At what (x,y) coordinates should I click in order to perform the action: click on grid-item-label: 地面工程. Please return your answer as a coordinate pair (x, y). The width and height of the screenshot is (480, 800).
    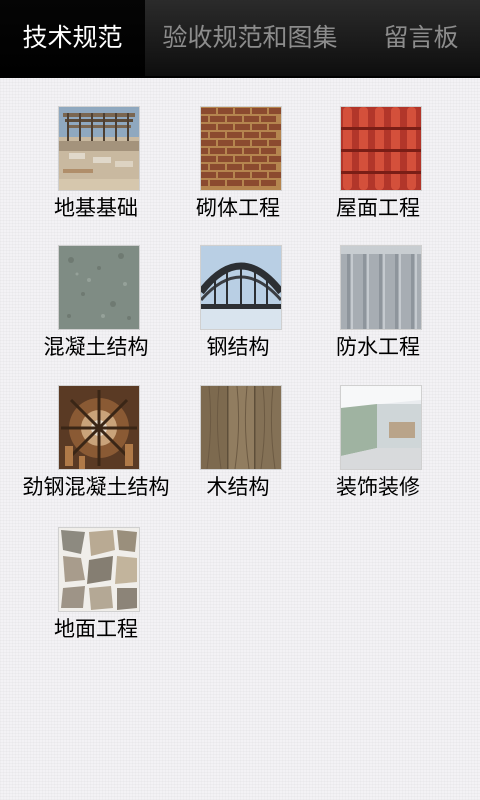
    Looking at the image, I should click on (96, 629).